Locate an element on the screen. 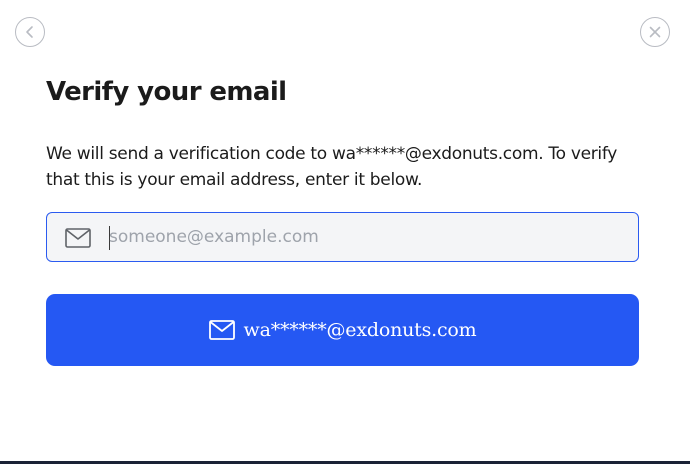 The width and height of the screenshot is (690, 464). back-button is located at coordinates (30, 32).